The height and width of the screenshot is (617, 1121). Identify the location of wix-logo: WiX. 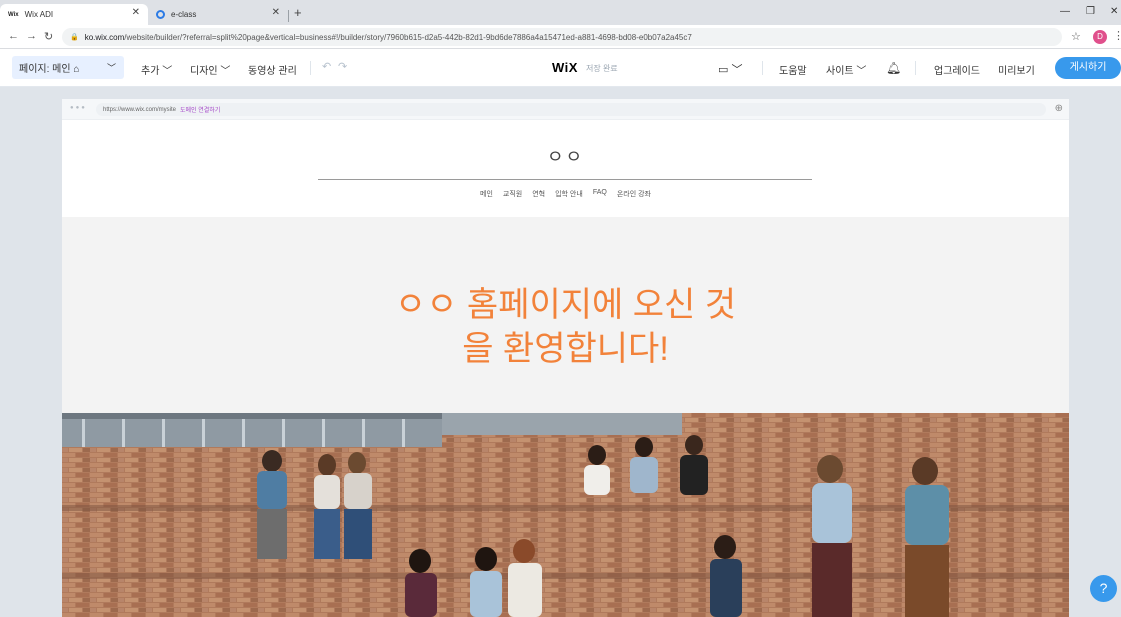
(565, 67).